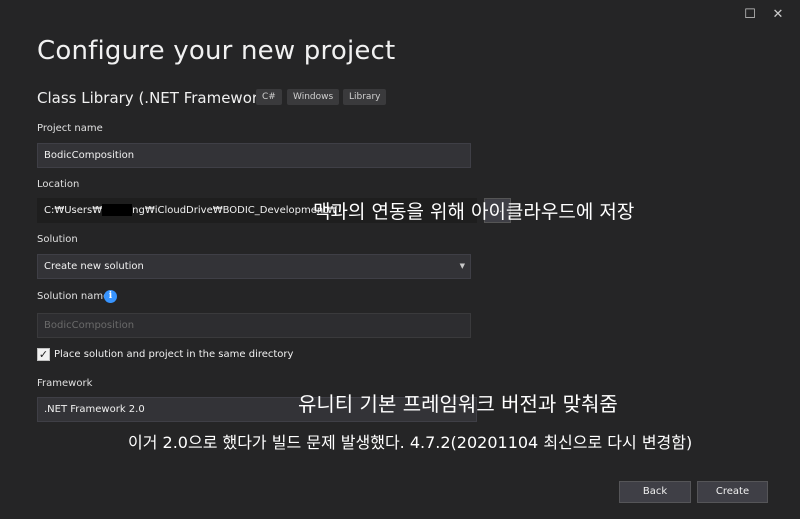 Image resolution: width=800 pixels, height=519 pixels. Describe the element at coordinates (94, 266) in the screenshot. I see `solution-value: Create new solution` at that location.